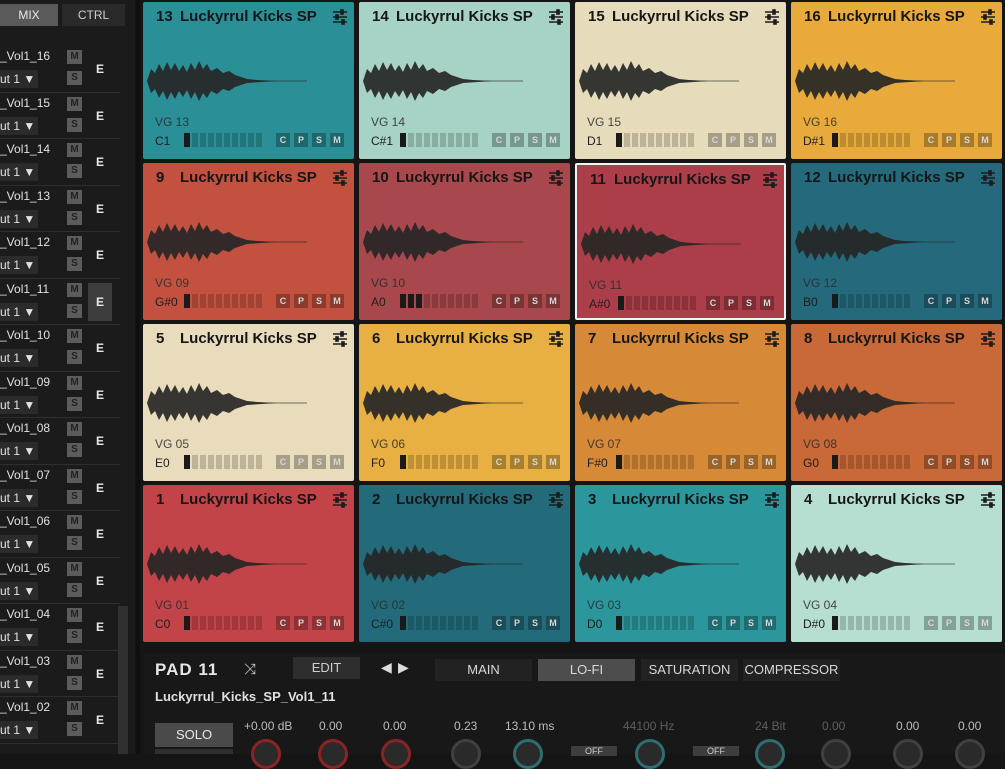  I want to click on pad-14: 14 Luckyrrul Kicks SP VG 14 C#1 C P S M, so click(464, 80).